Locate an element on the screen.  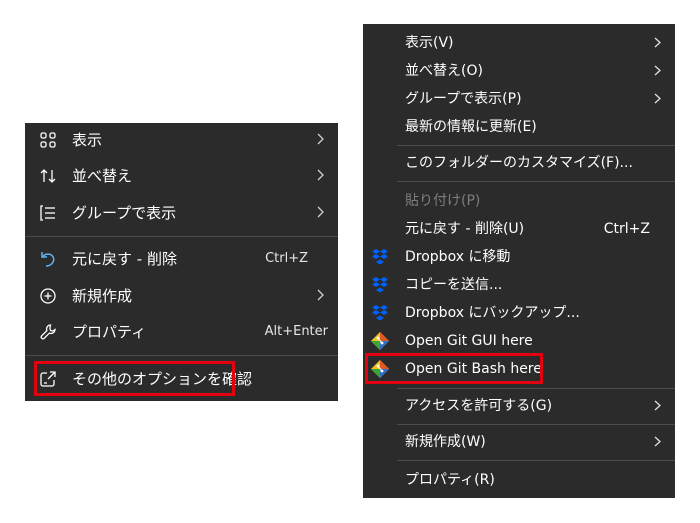
menu-item-label: 新規作成 is located at coordinates (102, 296).